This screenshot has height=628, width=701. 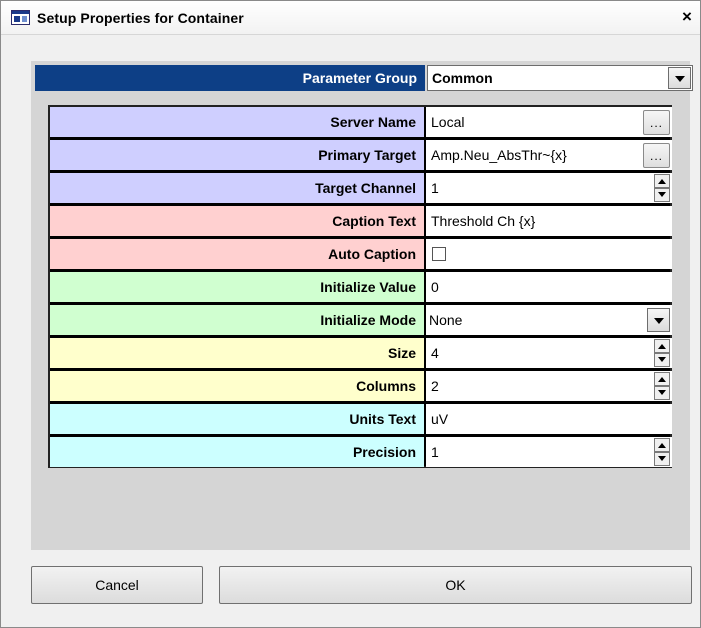 I want to click on auto-caption-checkbox, so click(x=439, y=254).